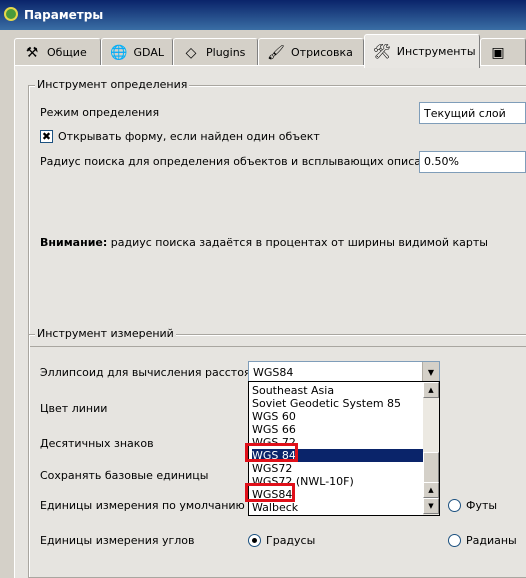  Describe the element at coordinates (105, 333) in the screenshot. I see `measure-group-title: Инструмент измерений` at that location.